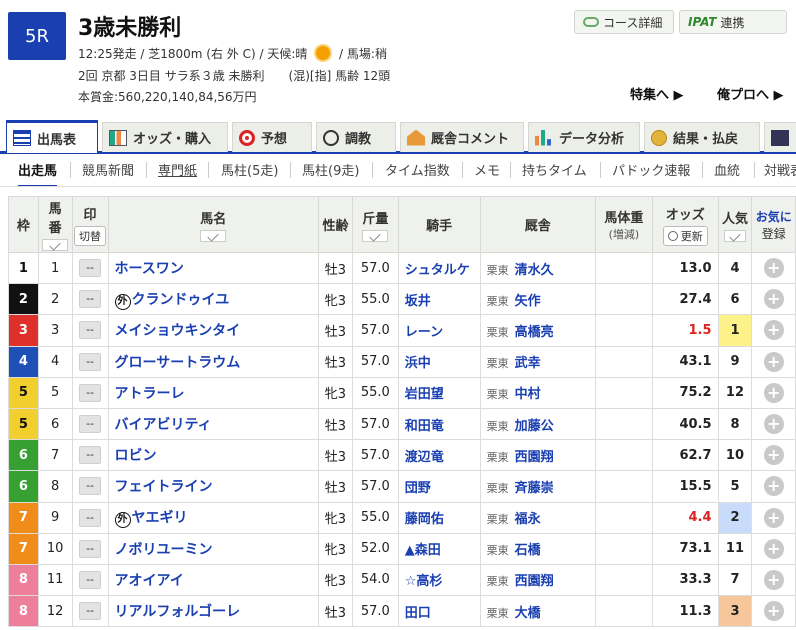 This screenshot has width=796, height=630. Describe the element at coordinates (213, 611) in the screenshot. I see `horse-name-cell: リアルフォルゴーレ` at that location.